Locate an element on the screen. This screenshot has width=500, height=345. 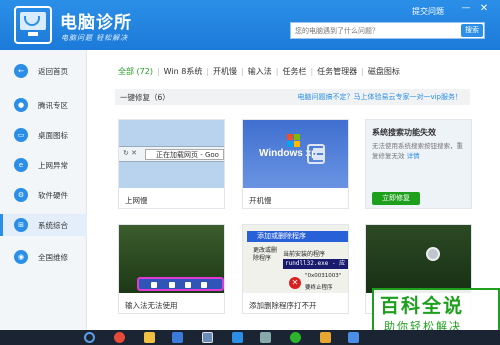
ie-icon: e is located at coordinates (21, 165).